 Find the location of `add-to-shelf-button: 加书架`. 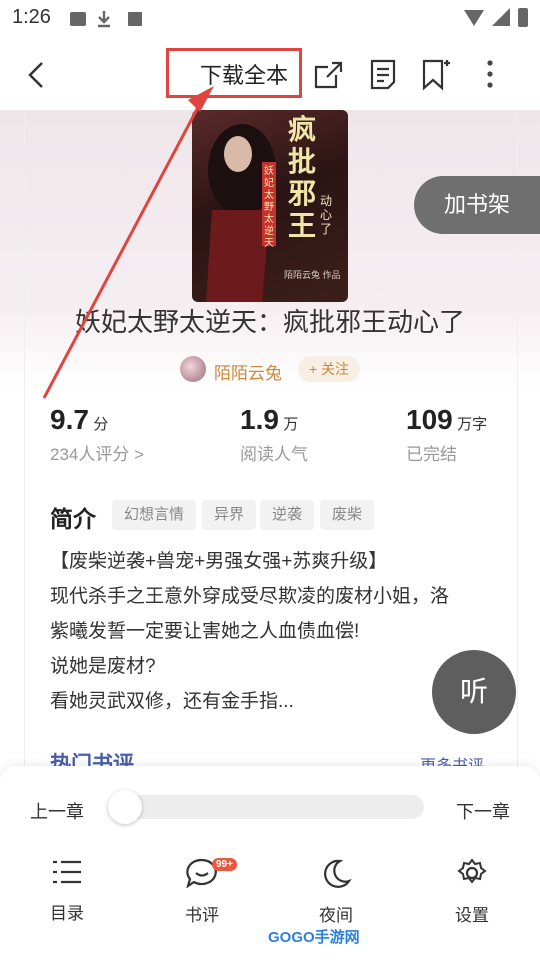

add-to-shelf-button: 加书架 is located at coordinates (477, 205).